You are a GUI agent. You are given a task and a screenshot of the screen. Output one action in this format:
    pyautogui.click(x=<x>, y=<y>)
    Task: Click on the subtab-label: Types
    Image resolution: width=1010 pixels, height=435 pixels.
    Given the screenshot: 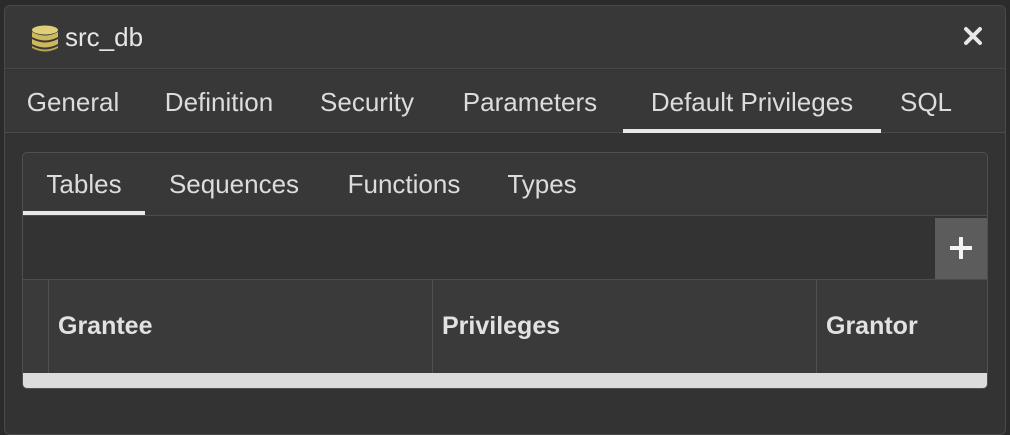 What is the action you would take?
    pyautogui.click(x=542, y=184)
    